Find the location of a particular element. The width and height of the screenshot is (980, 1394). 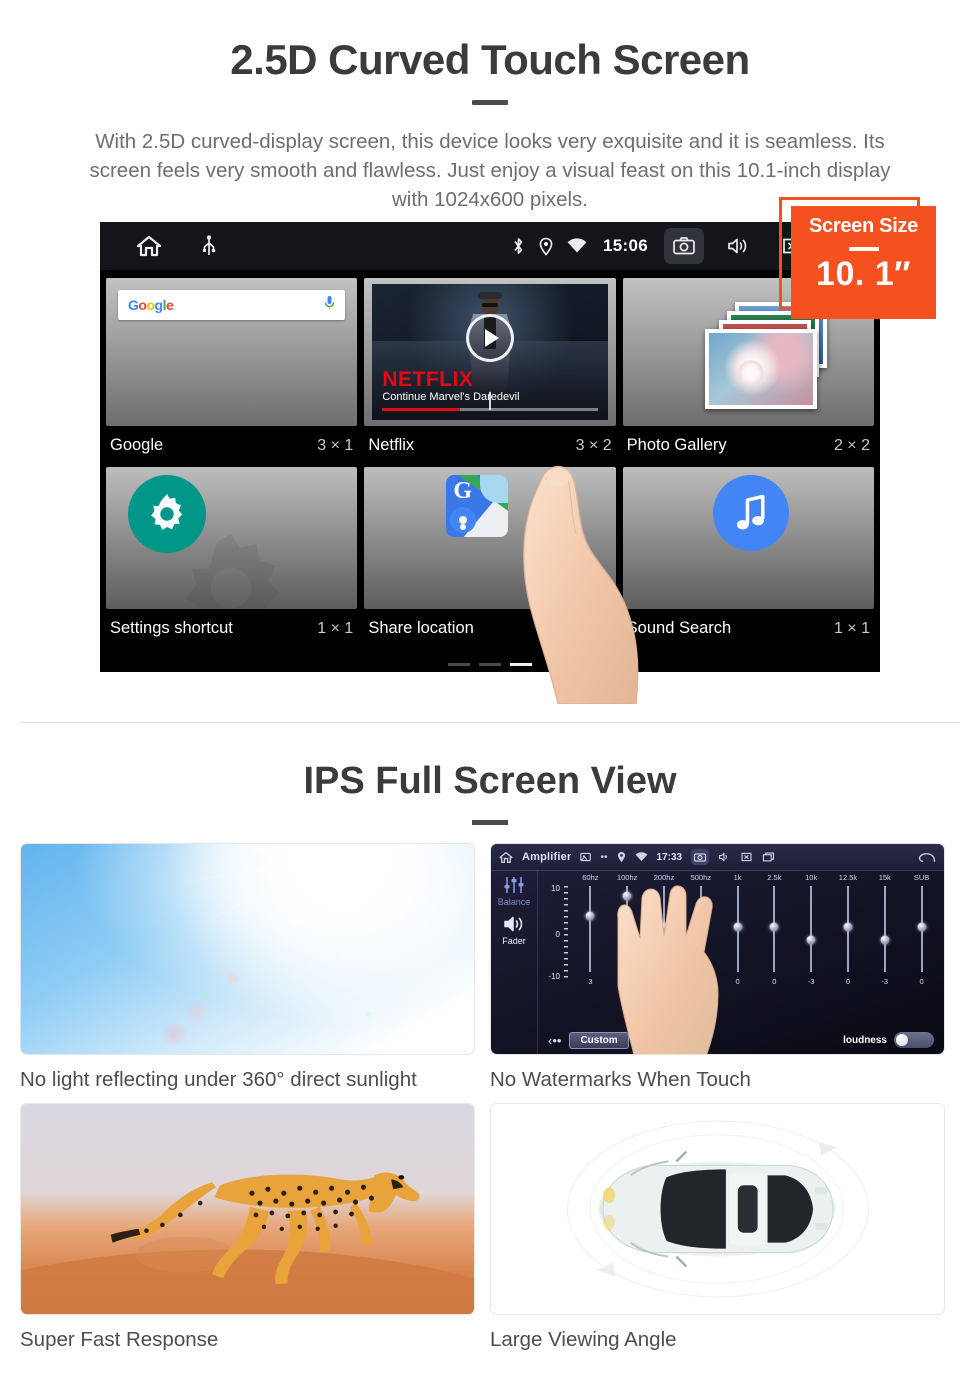

widget-google: Google Google 3 × 1 is located at coordinates (232, 372).